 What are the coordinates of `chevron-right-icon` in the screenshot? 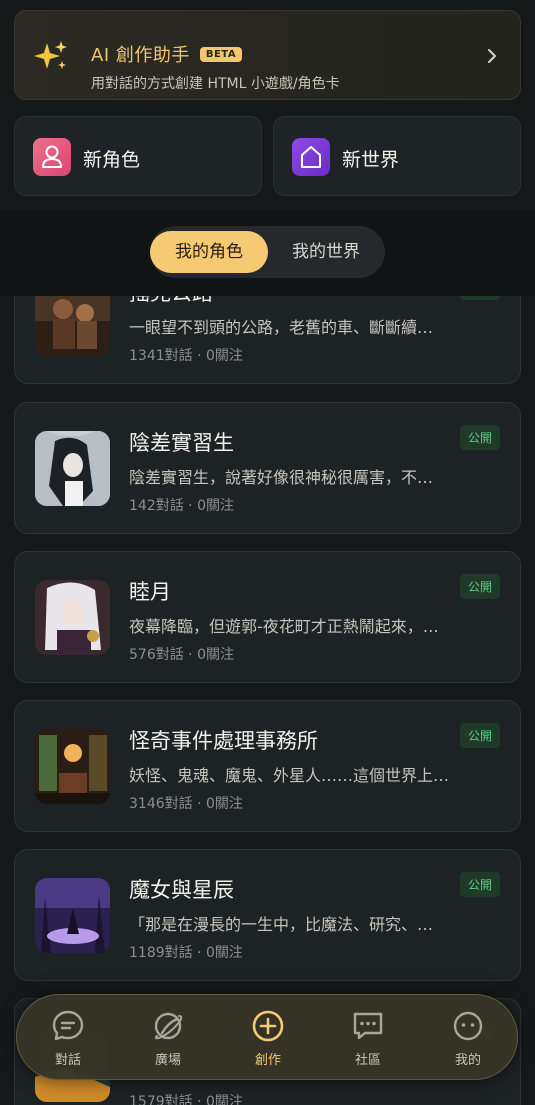 It's located at (492, 56).